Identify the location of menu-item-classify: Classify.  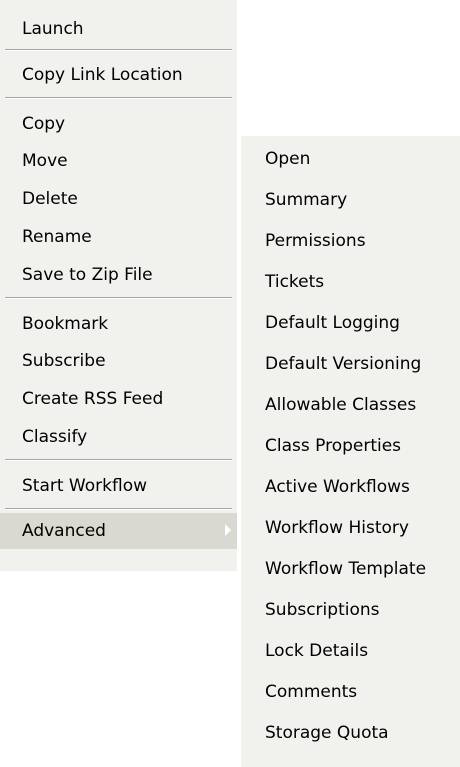
(118, 437).